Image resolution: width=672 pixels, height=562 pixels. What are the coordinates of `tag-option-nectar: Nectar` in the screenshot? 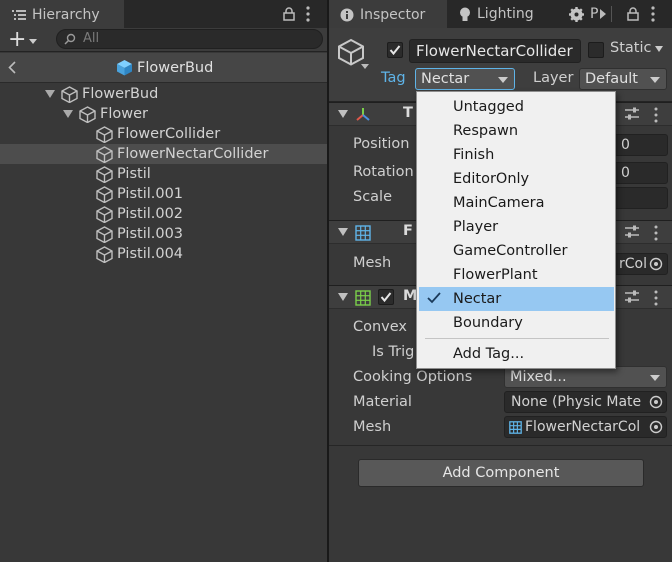 It's located at (516, 299).